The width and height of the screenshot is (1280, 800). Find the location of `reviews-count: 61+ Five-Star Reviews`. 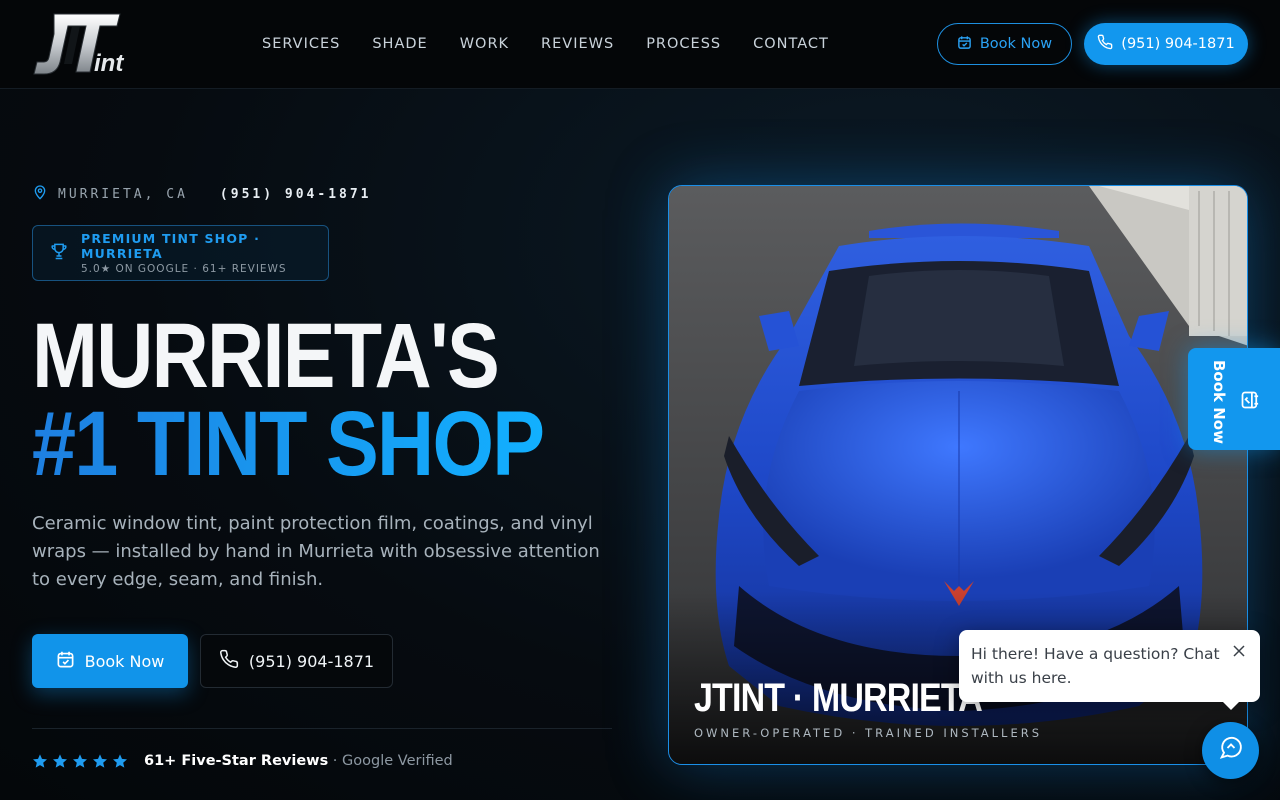

reviews-count: 61+ Five-Star Reviews is located at coordinates (236, 761).